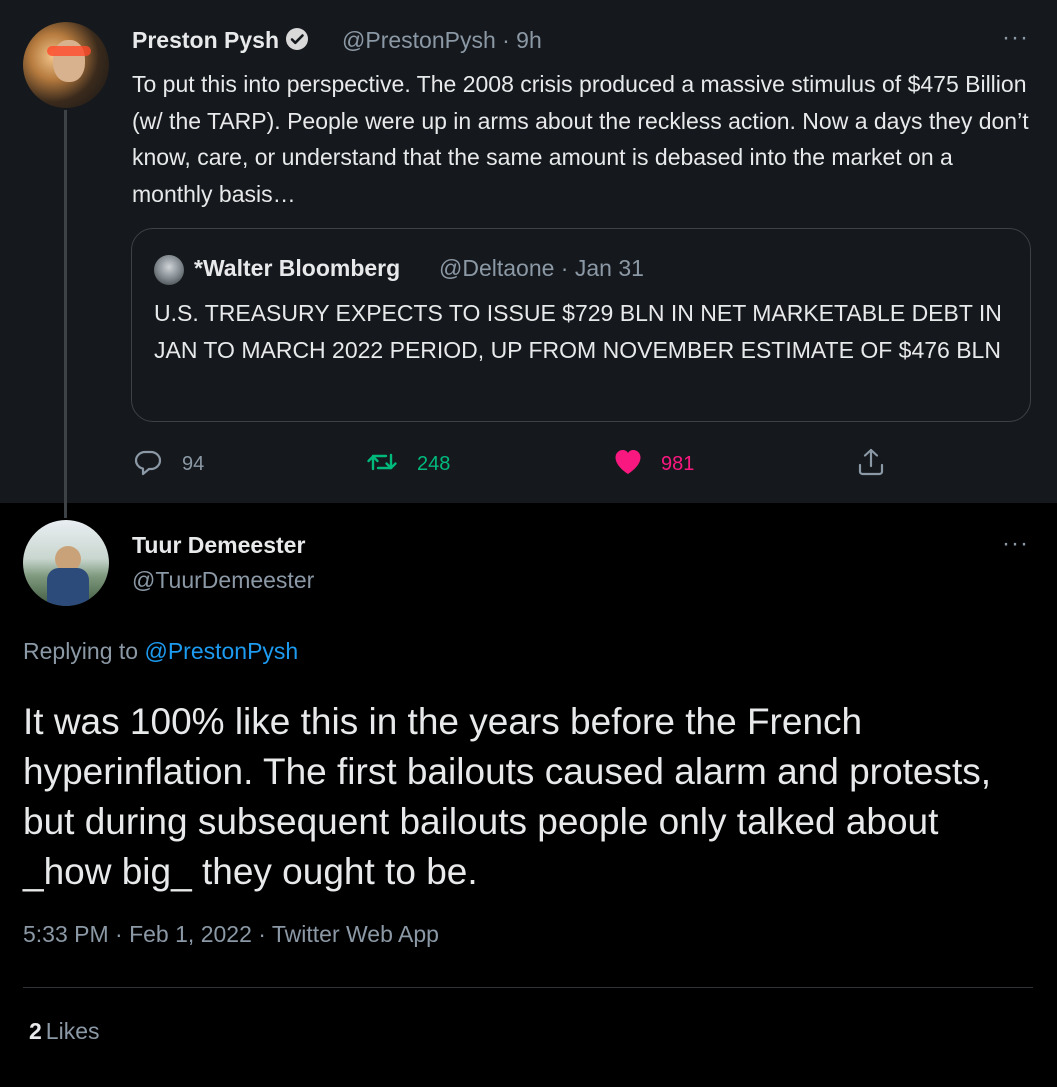 This screenshot has height=1087, width=1057. Describe the element at coordinates (35, 1031) in the screenshot. I see `likes-count: 2` at that location.